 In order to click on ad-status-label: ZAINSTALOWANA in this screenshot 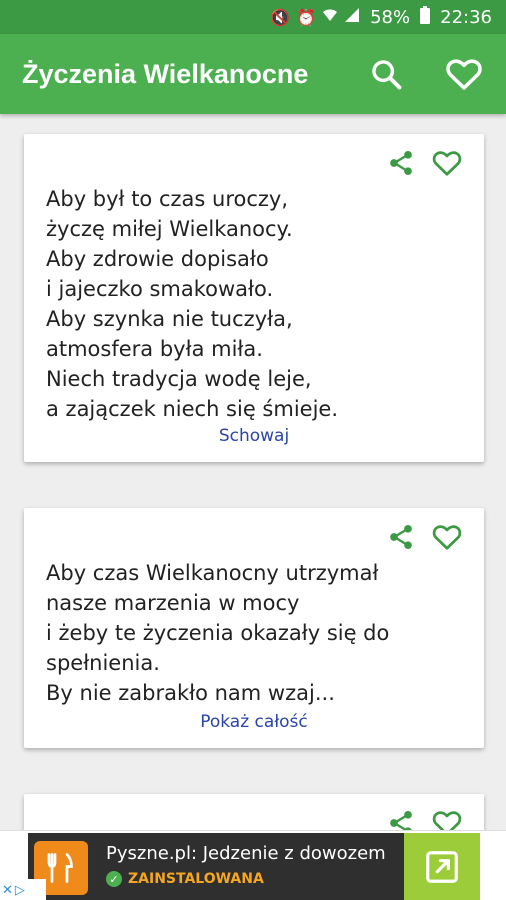, I will do `click(196, 879)`.